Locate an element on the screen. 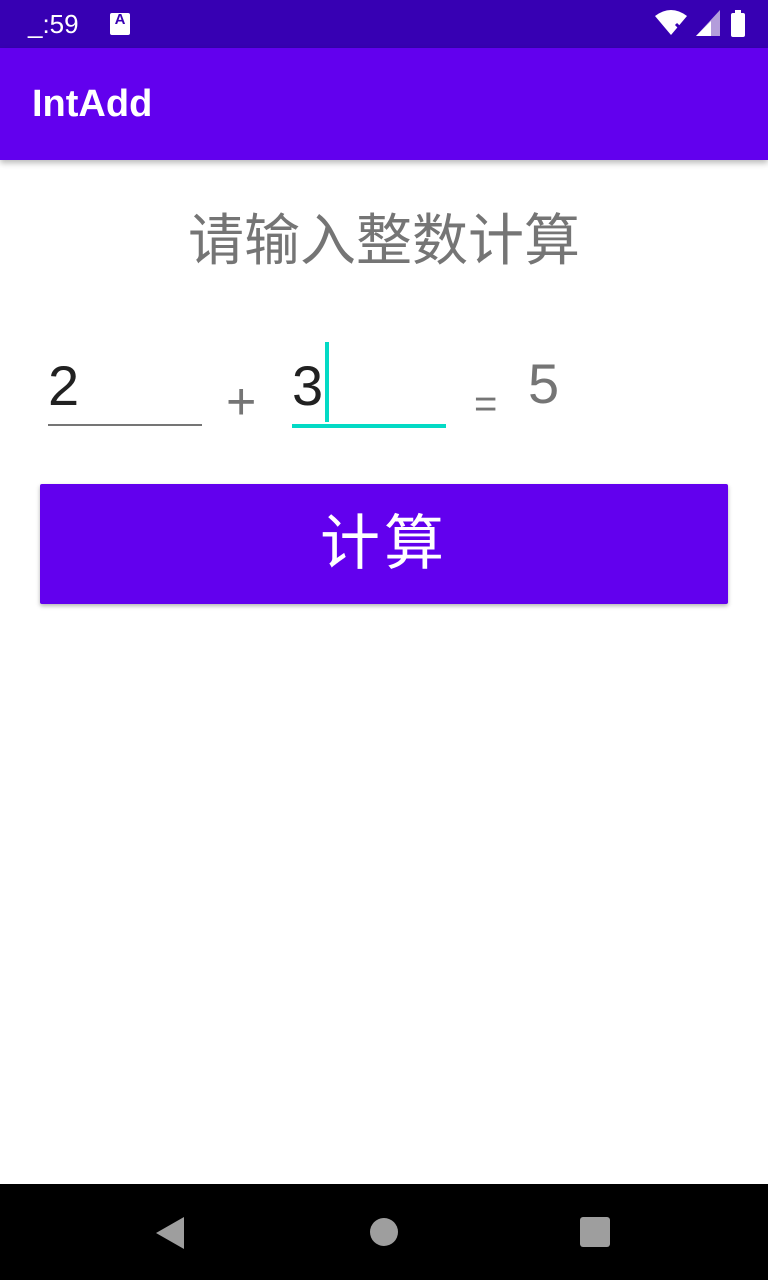 The height and width of the screenshot is (1280, 768). status-time: _:59 is located at coordinates (53, 24).